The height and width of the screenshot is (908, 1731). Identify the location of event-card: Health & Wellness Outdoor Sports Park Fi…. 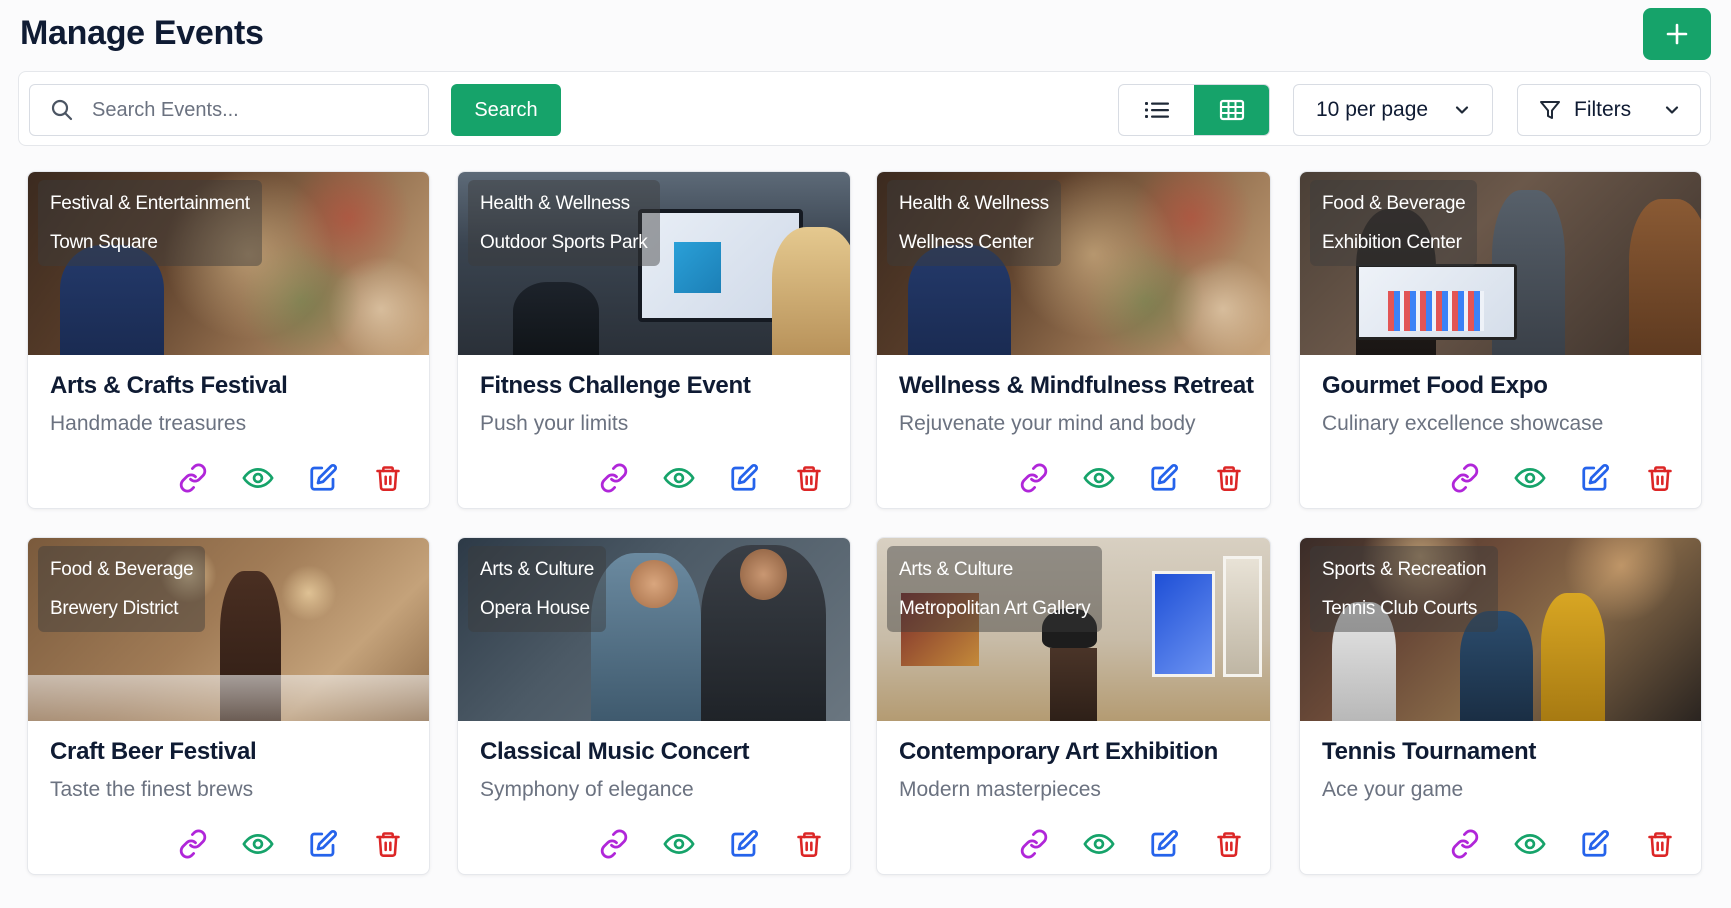
(654, 340).